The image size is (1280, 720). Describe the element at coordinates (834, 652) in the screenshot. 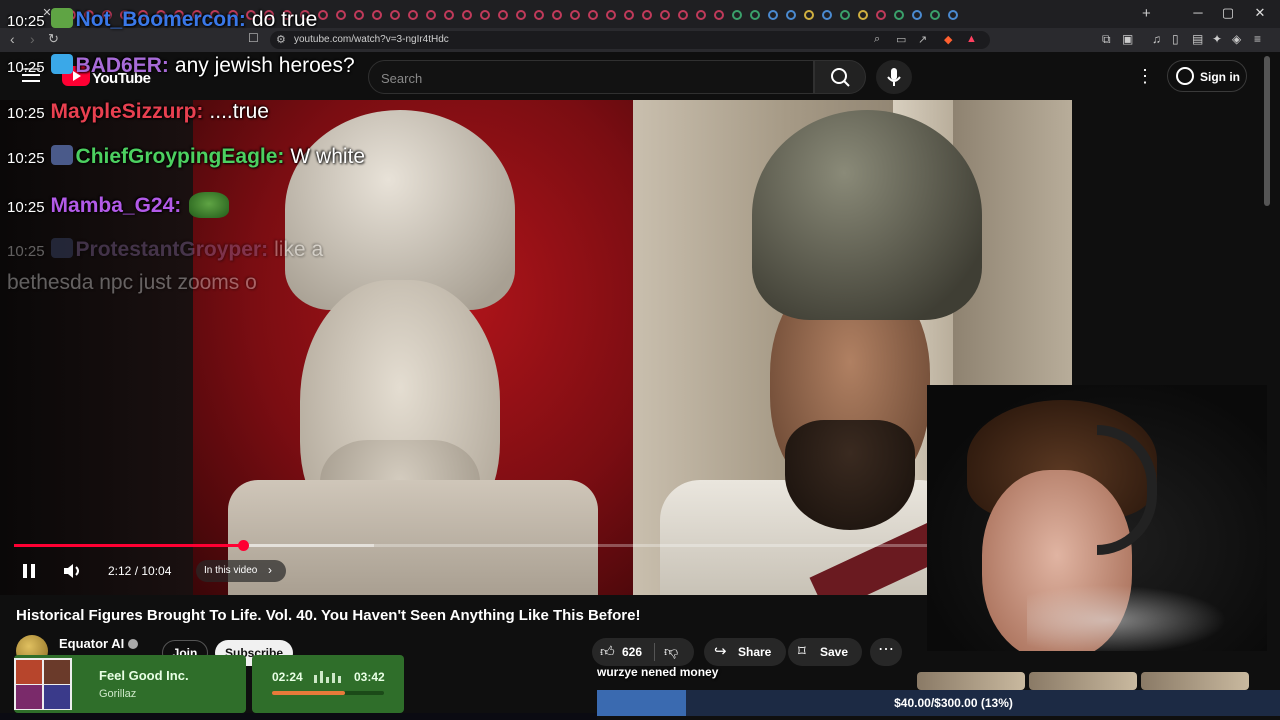

I see `save-label: Save` at that location.